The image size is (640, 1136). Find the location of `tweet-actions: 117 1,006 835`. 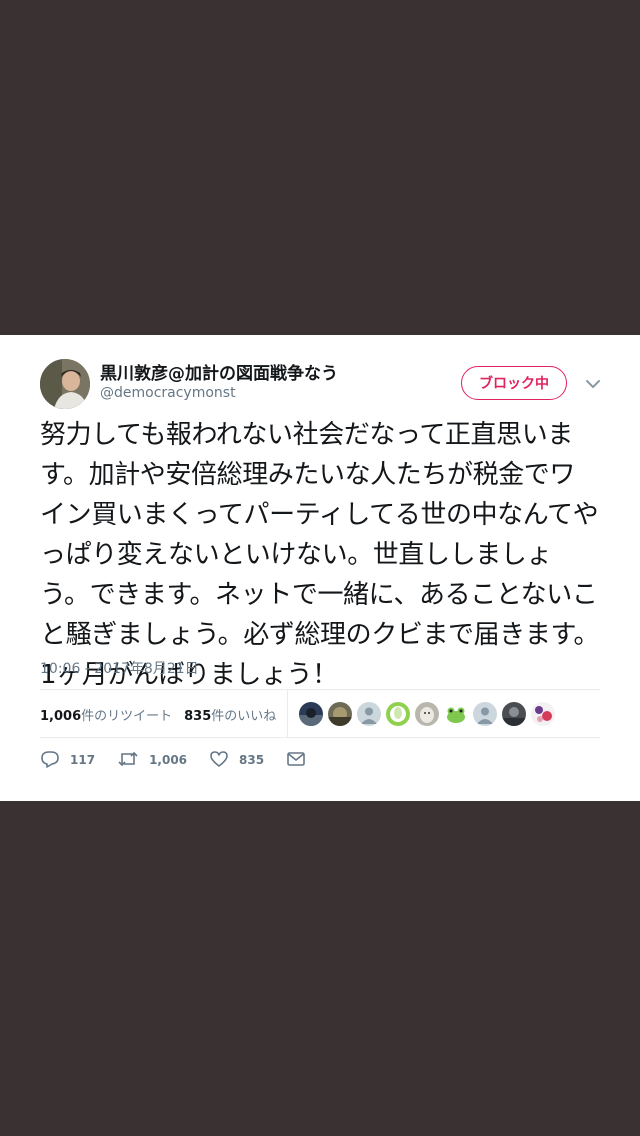

tweet-actions: 117 1,006 835 is located at coordinates (189, 760).